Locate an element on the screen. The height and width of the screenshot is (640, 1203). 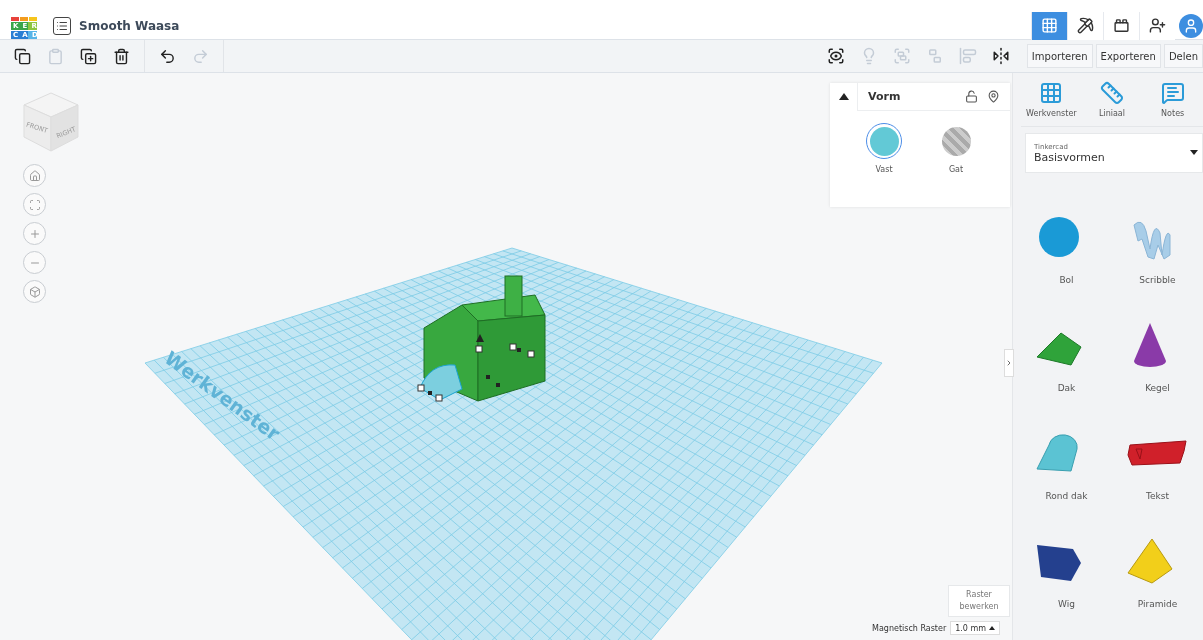
shape-item: Wig is located at coordinates (1066, 578).